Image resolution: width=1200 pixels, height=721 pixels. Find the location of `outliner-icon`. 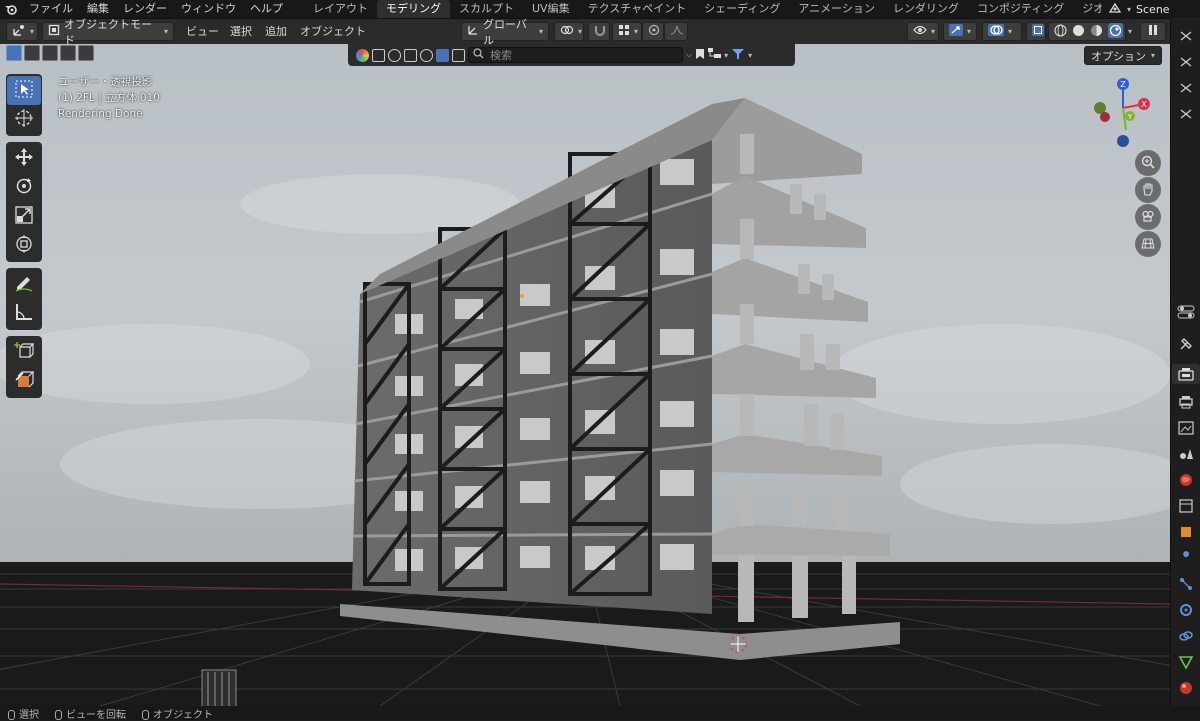

outliner-icon is located at coordinates (715, 55).